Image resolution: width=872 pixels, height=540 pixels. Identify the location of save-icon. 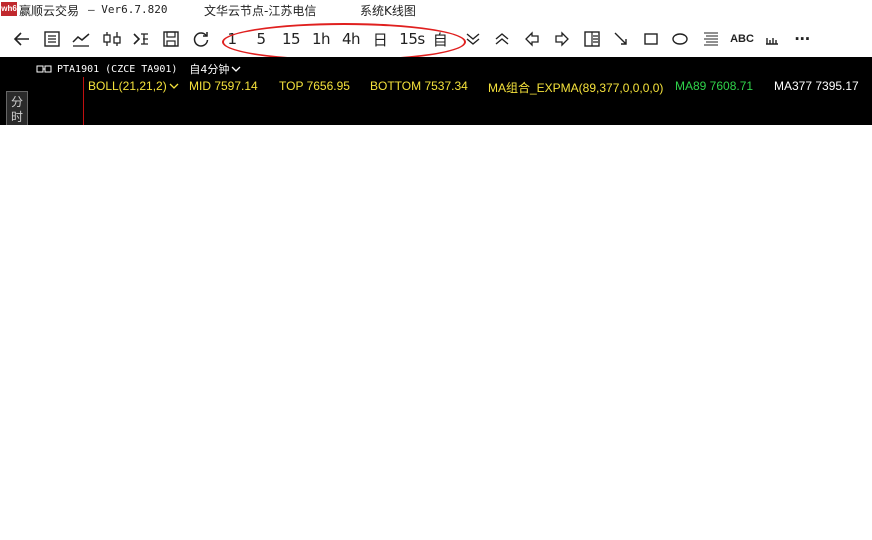
(171, 39).